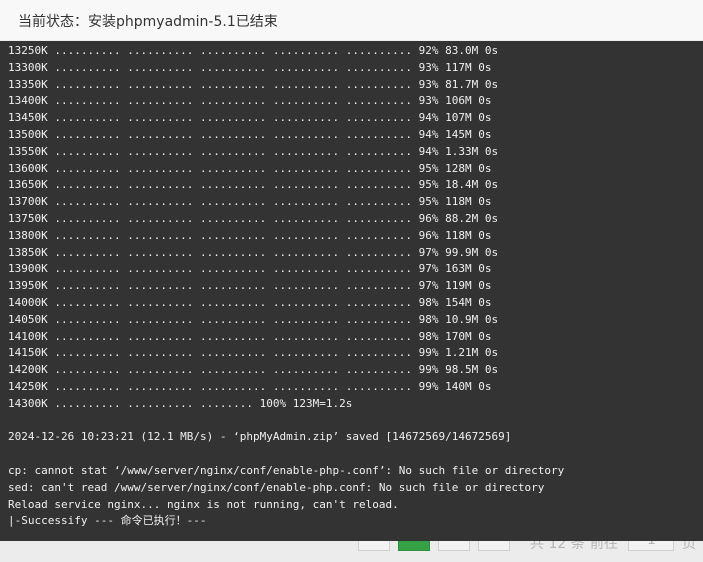 The height and width of the screenshot is (562, 703). I want to click on goto-page-input: 1, so click(651, 546).